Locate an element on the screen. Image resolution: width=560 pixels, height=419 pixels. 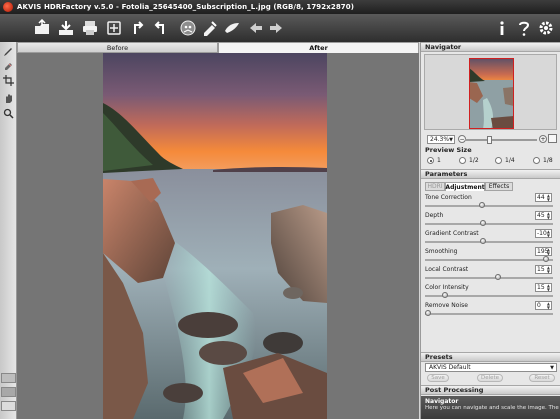
preview-size-option: 1 is located at coordinates (434, 160).